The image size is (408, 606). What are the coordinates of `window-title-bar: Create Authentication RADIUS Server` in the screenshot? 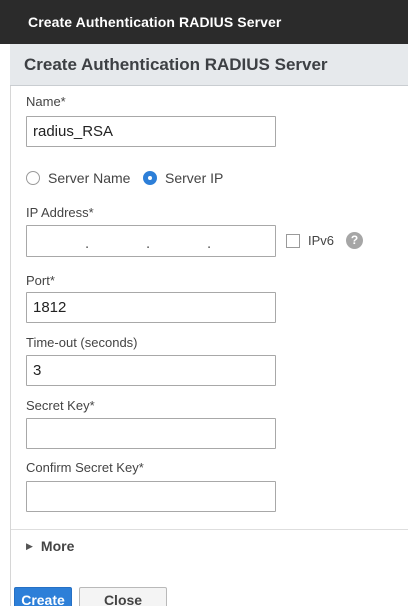 It's located at (204, 22).